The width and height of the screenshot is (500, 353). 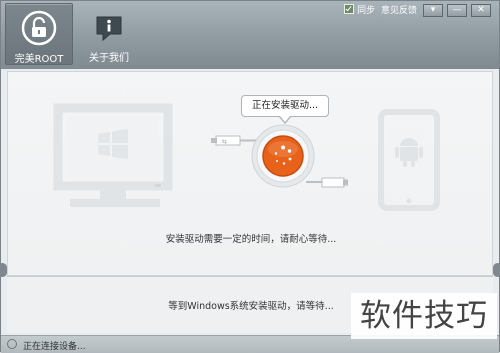 I want to click on tab-about-us: 关于我们, so click(x=109, y=34).